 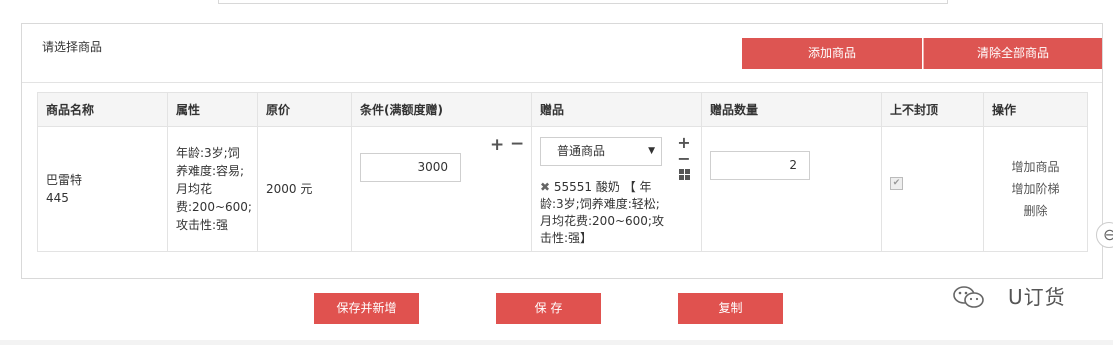 What do you see at coordinates (1012, 53) in the screenshot?
I see `clear-all-goods-button: 清除全部商品` at bounding box center [1012, 53].